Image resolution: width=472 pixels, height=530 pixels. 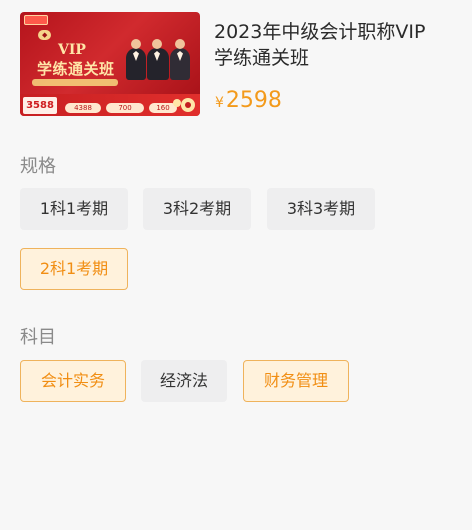 I want to click on thumbnail-brand-badge, so click(x=36, y=20).